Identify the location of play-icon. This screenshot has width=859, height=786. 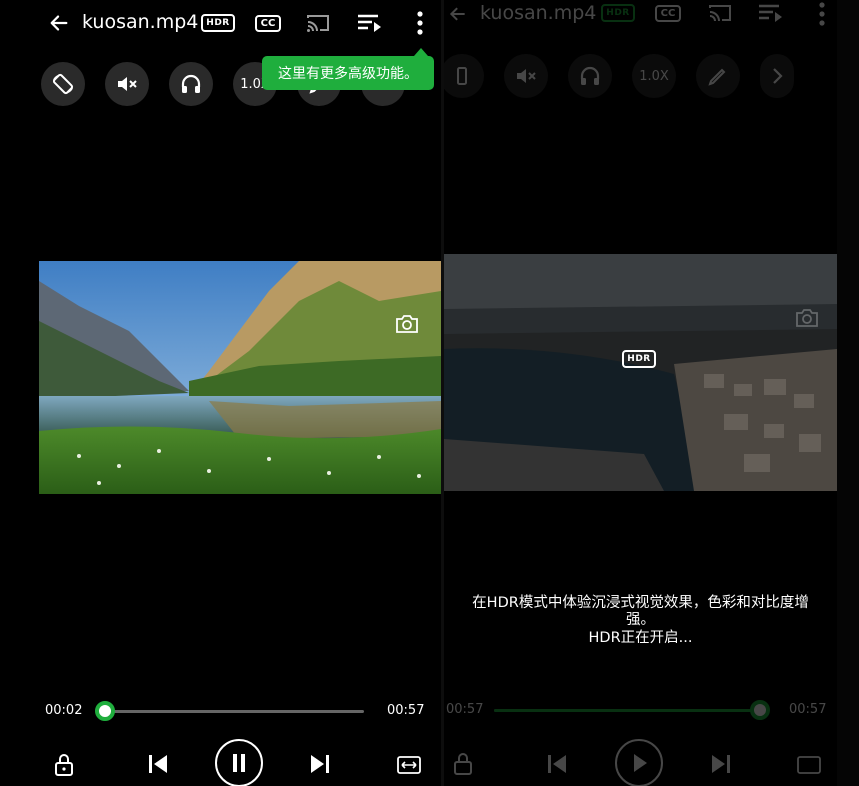
(639, 762).